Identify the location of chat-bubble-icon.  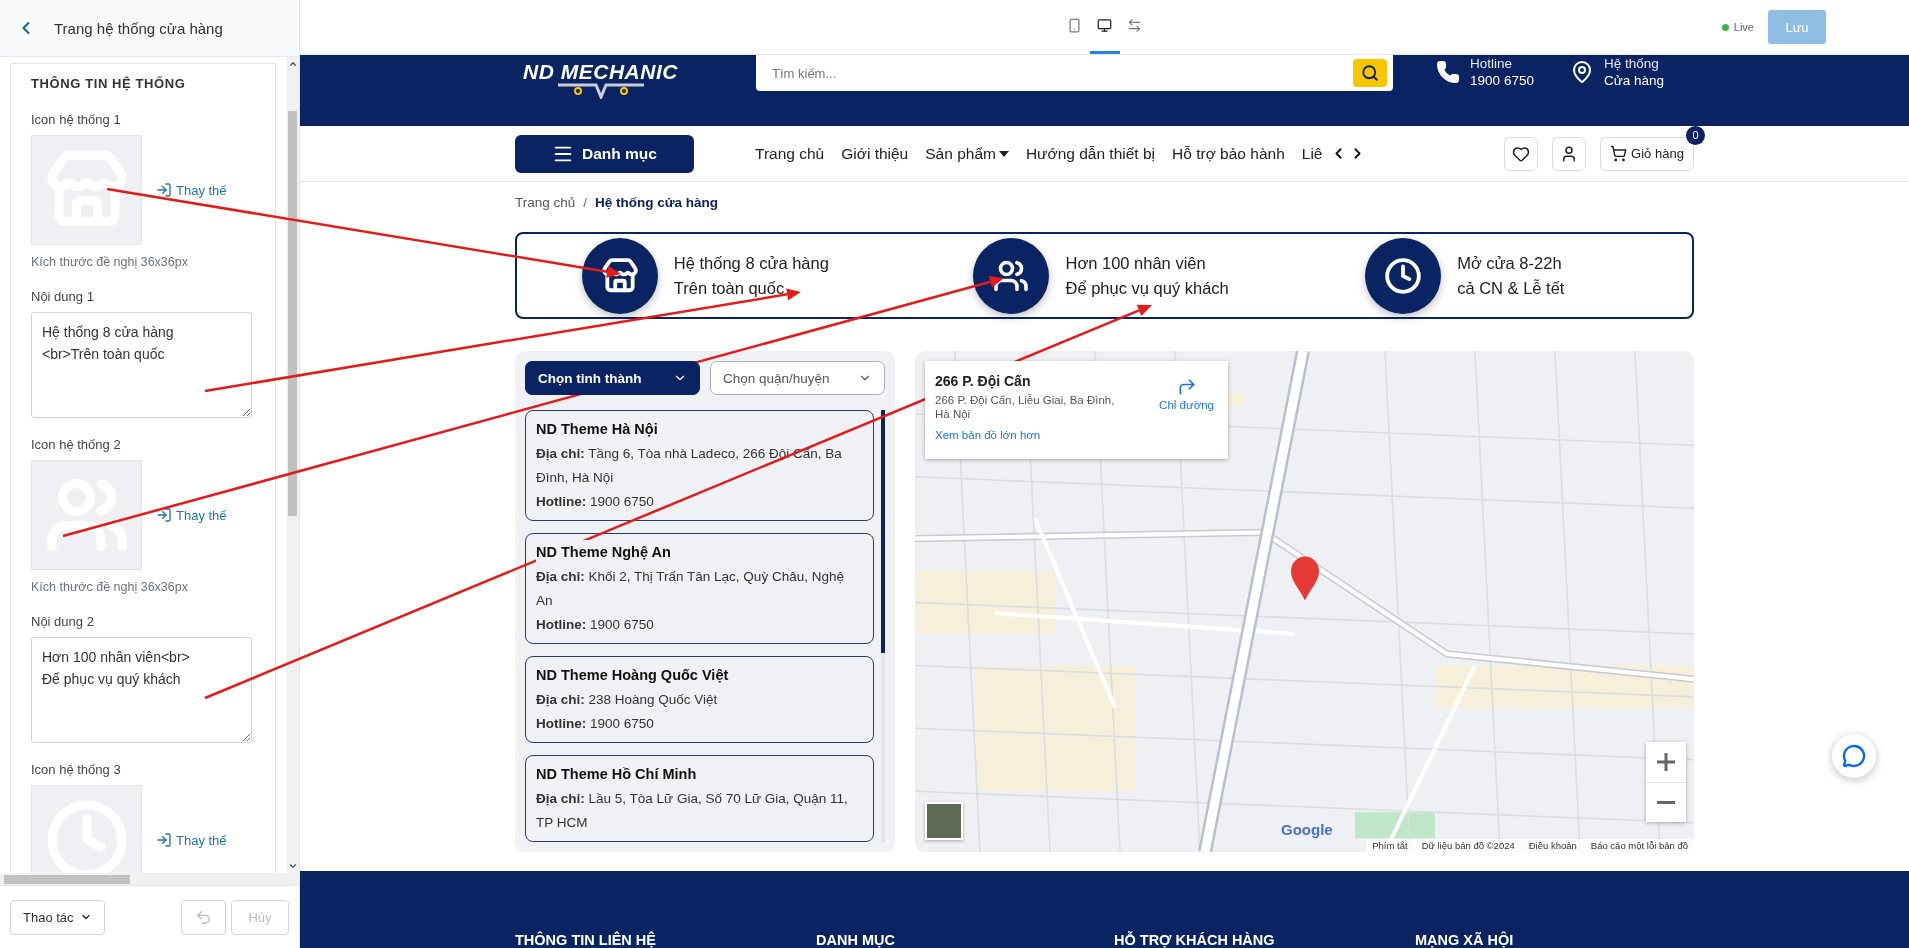
(1854, 756).